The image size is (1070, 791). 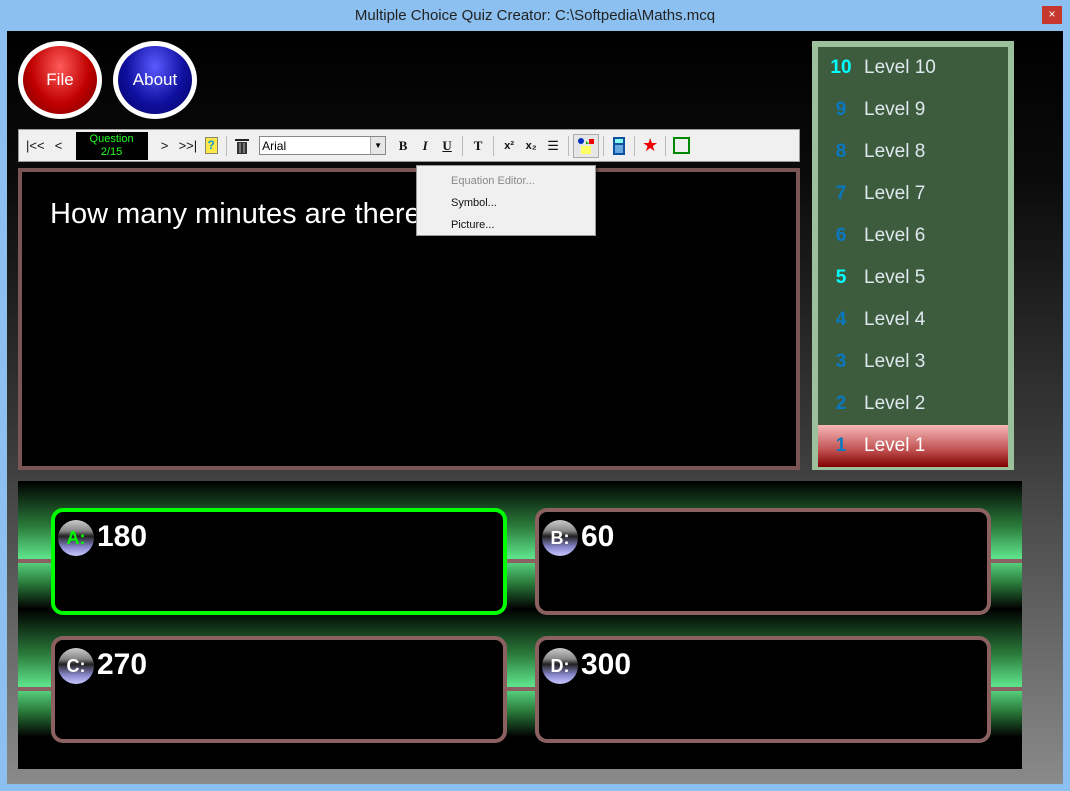 I want to click on level-number: 3, so click(x=841, y=361).